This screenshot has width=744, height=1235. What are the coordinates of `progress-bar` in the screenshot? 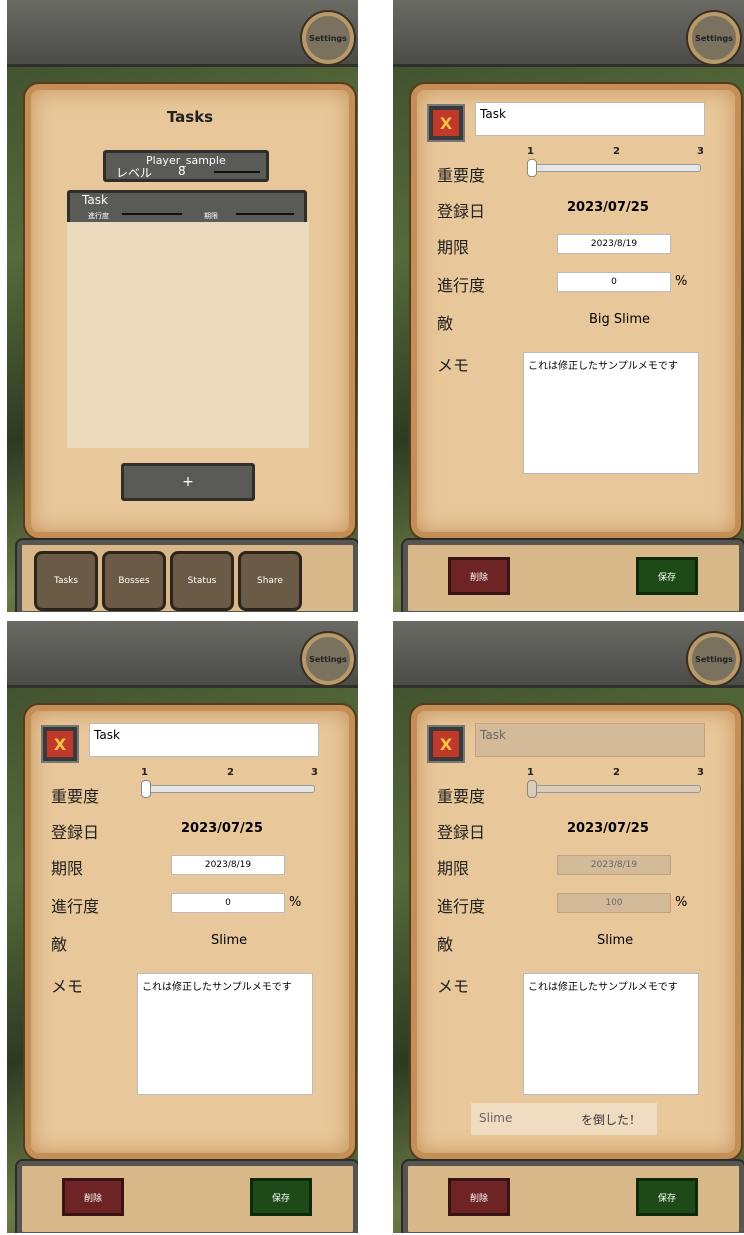 It's located at (152, 214).